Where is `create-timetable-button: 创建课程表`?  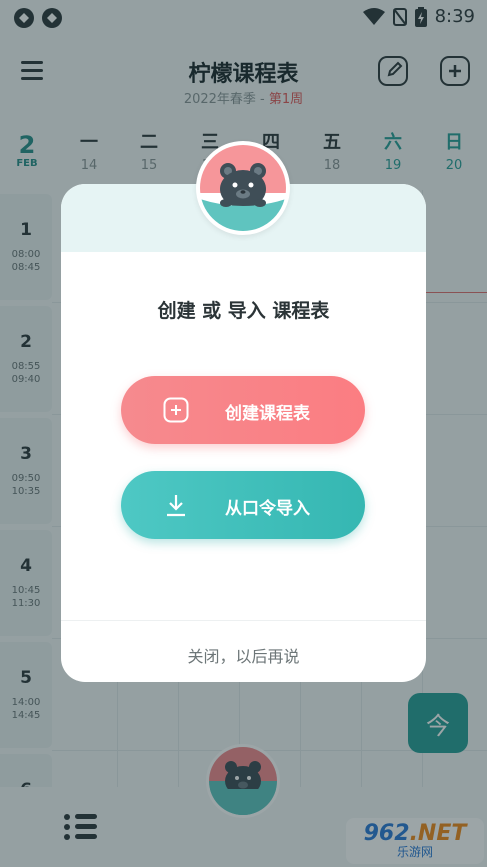
create-timetable-button: 创建课程表 is located at coordinates (243, 410).